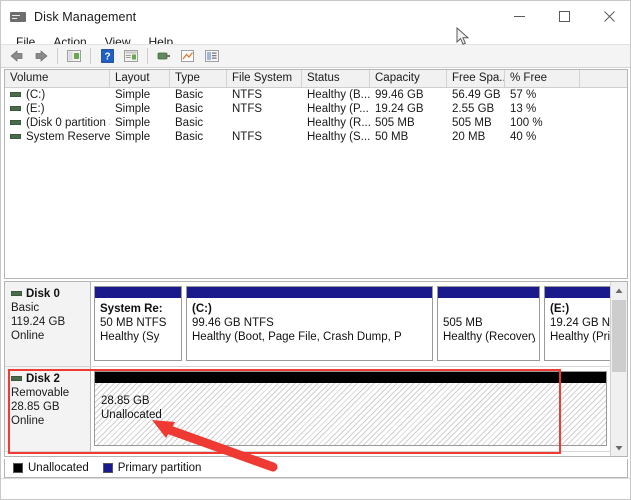 This screenshot has height=500, width=631. Describe the element at coordinates (523, 137) in the screenshot. I see `cell-percent-free: 40 %` at that location.